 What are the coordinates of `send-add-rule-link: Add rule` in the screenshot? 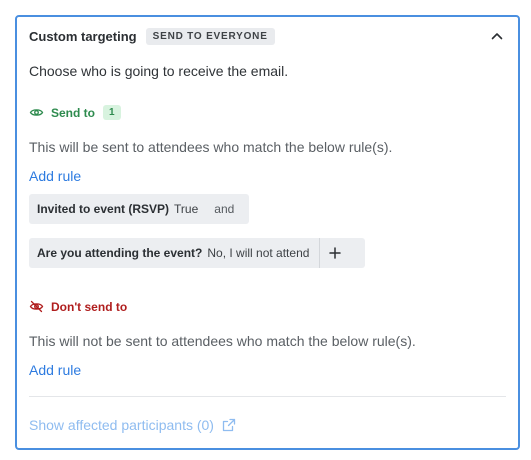 It's located at (55, 176).